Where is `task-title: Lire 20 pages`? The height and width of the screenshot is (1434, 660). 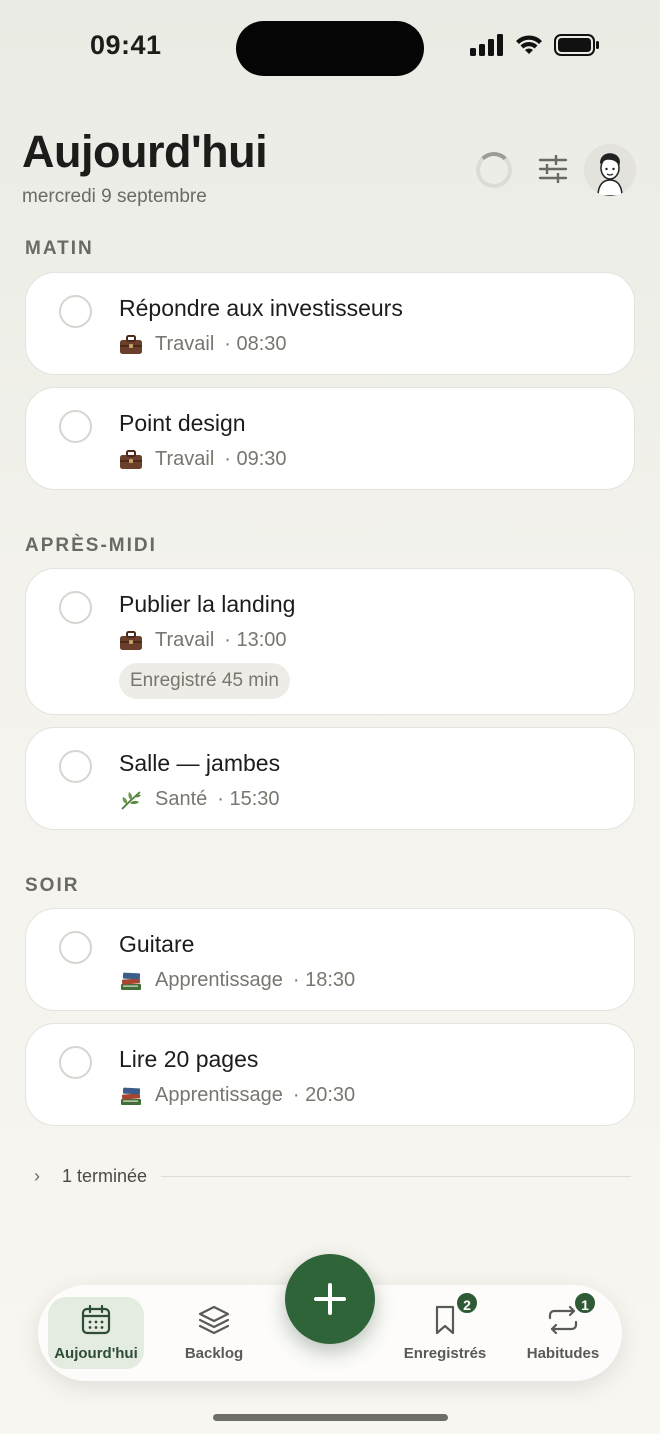 task-title: Lire 20 pages is located at coordinates (189, 1059).